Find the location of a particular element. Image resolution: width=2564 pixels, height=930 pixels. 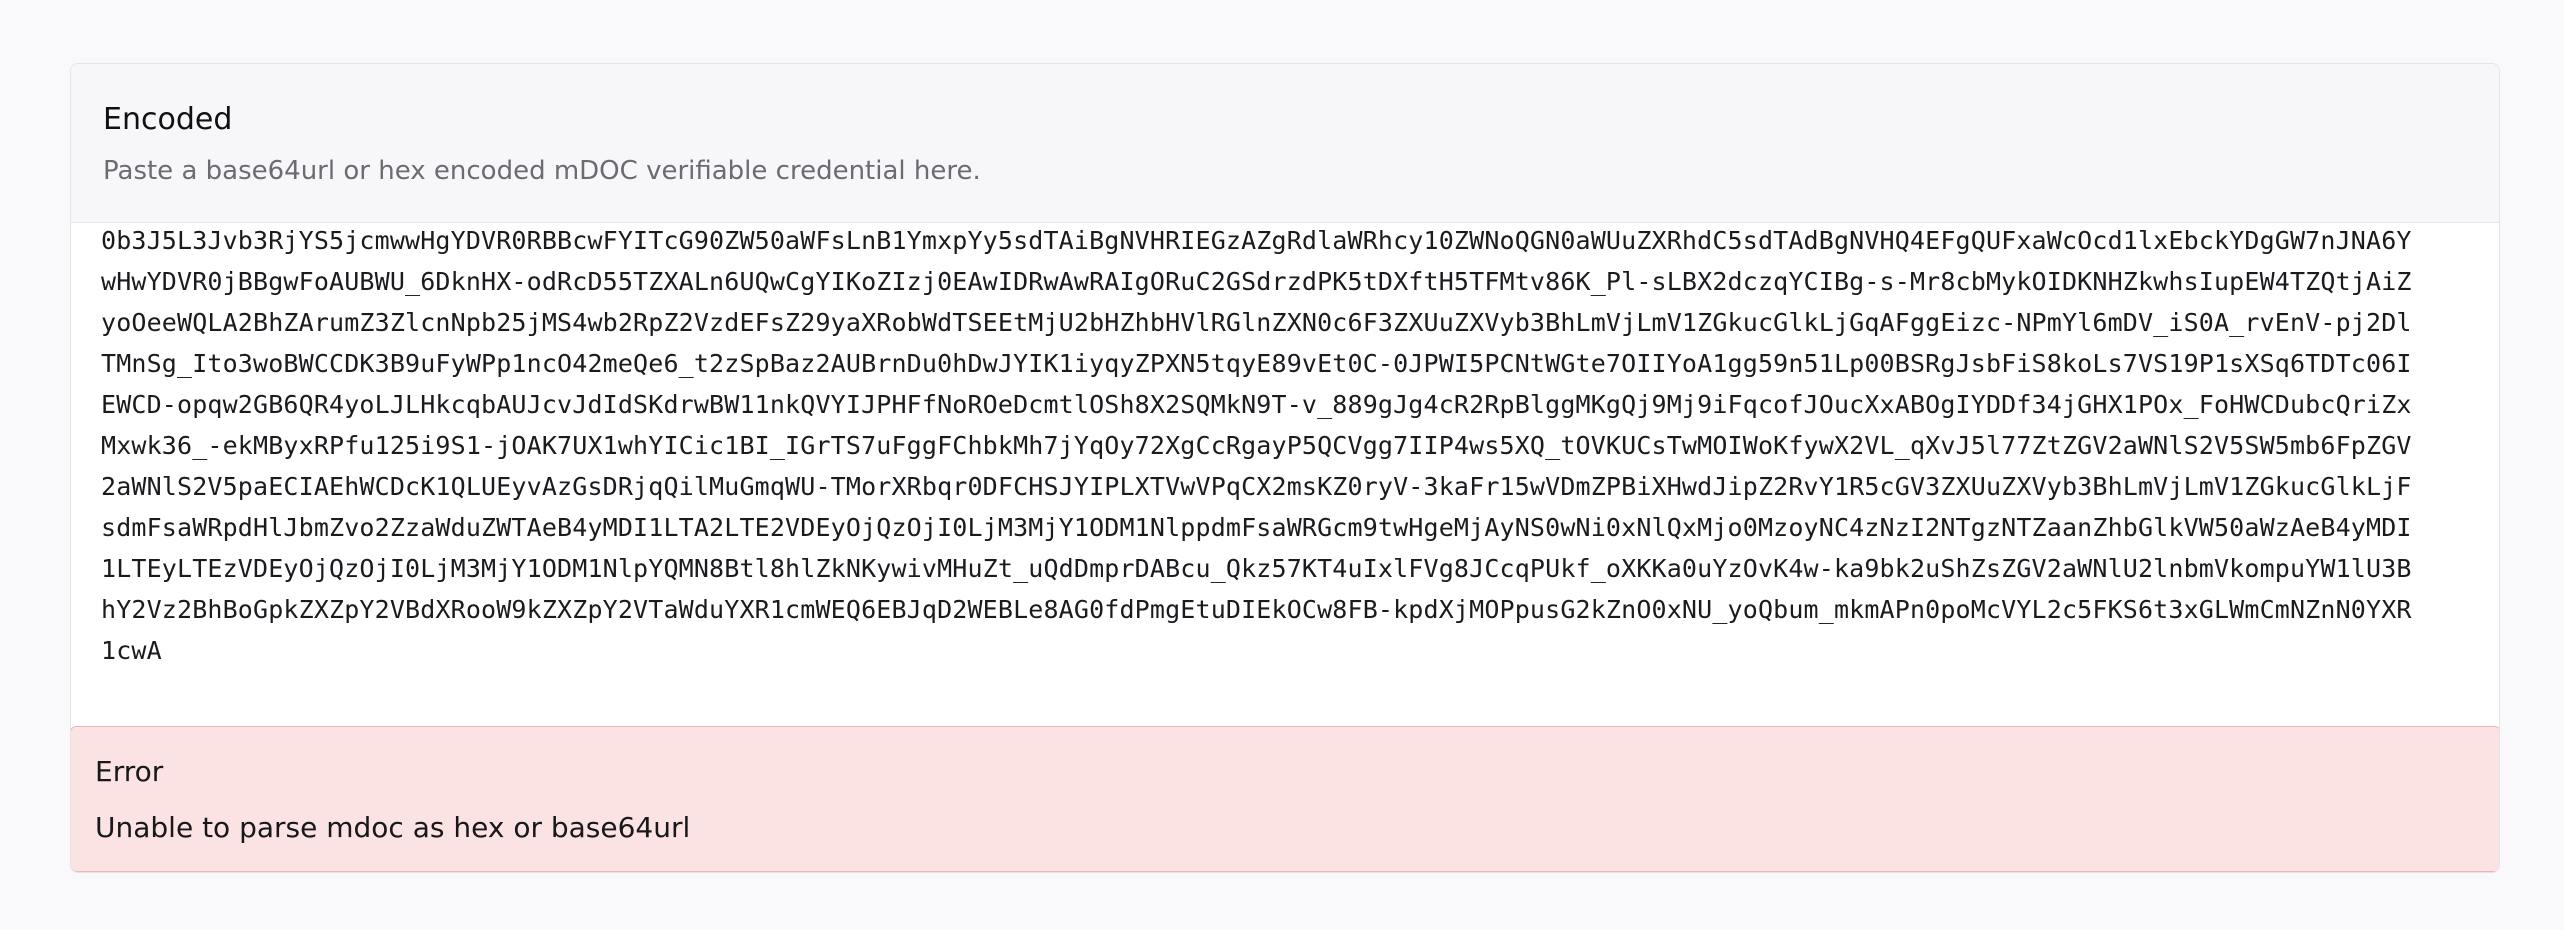

error-message: Unable to parse mdoc as hex or base64url is located at coordinates (393, 827).